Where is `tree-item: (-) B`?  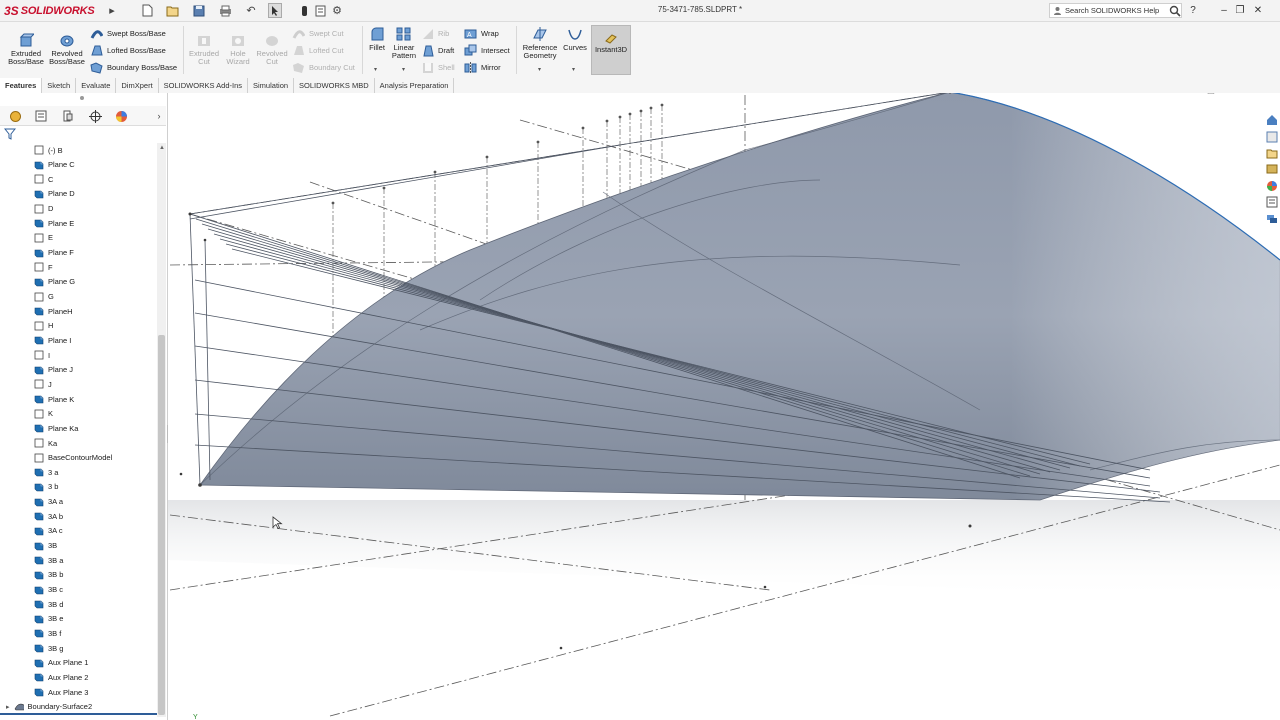 tree-item: (-) B is located at coordinates (48, 150).